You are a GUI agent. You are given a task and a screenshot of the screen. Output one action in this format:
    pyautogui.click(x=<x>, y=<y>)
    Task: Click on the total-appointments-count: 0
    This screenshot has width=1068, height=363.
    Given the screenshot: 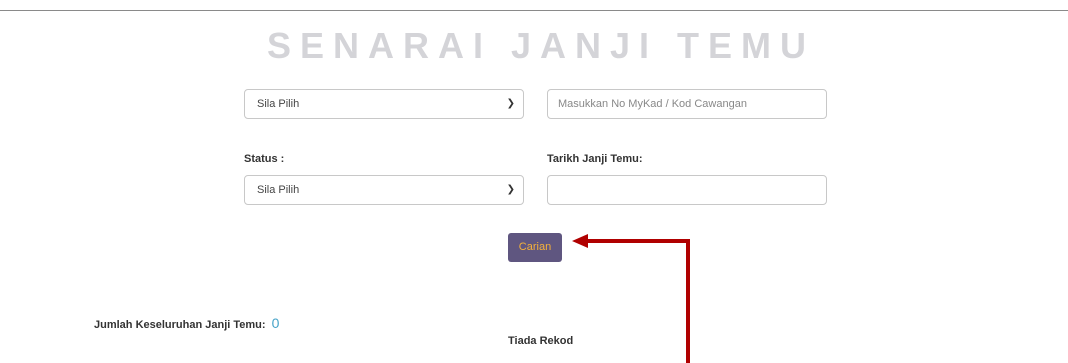 What is the action you would take?
    pyautogui.click(x=275, y=323)
    